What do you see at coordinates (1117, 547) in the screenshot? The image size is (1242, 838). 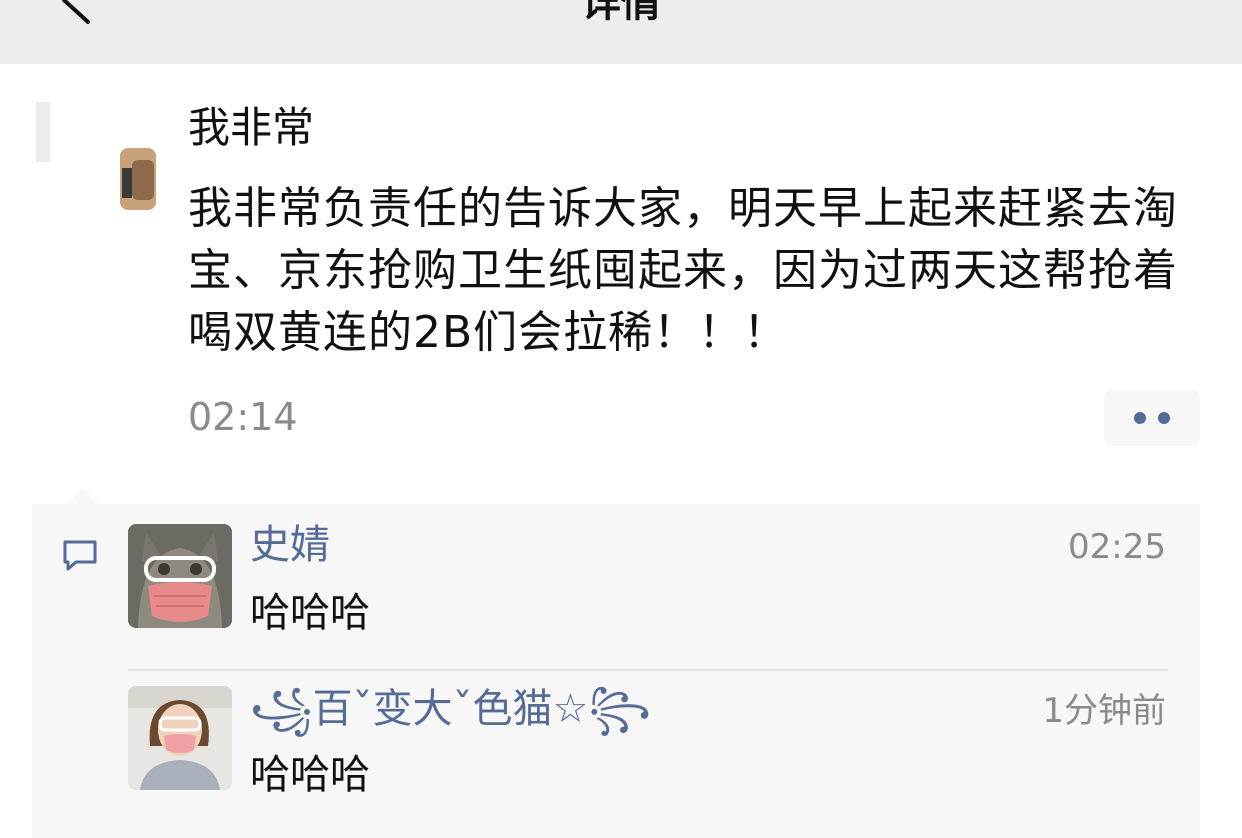 I see `comment-time: 02:25` at bounding box center [1117, 547].